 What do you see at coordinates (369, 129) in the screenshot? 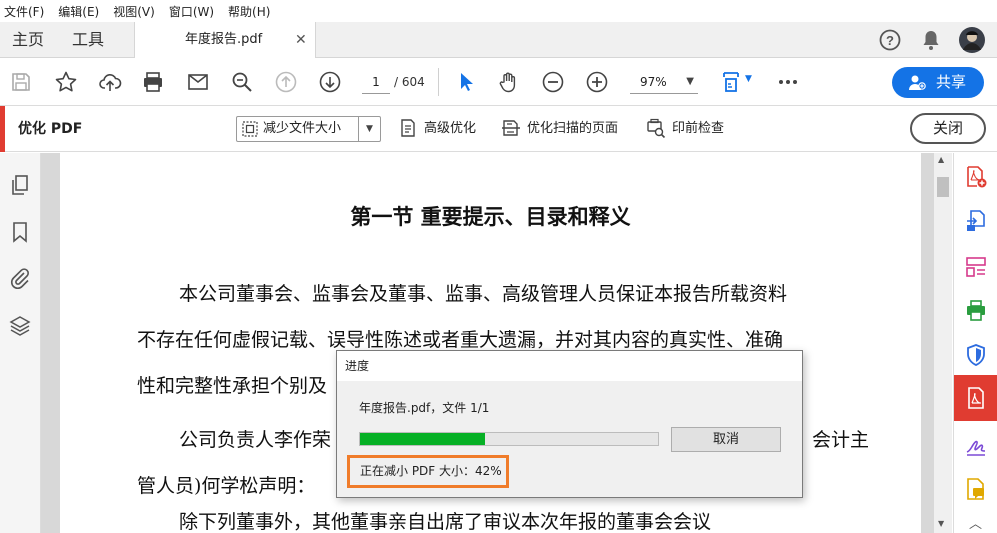
I see `reduce-options-dropdown: ▼` at bounding box center [369, 129].